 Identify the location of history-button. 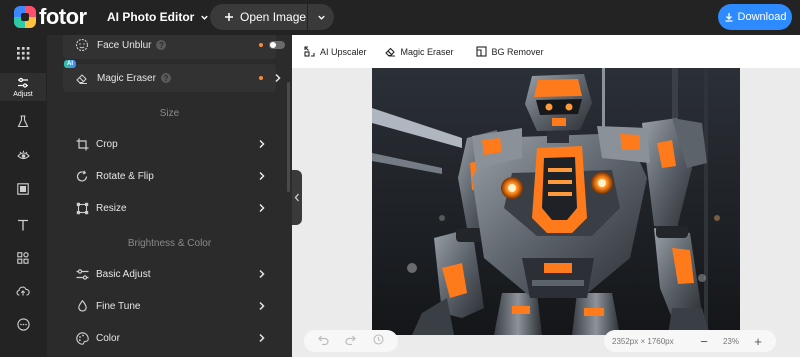
(378, 341).